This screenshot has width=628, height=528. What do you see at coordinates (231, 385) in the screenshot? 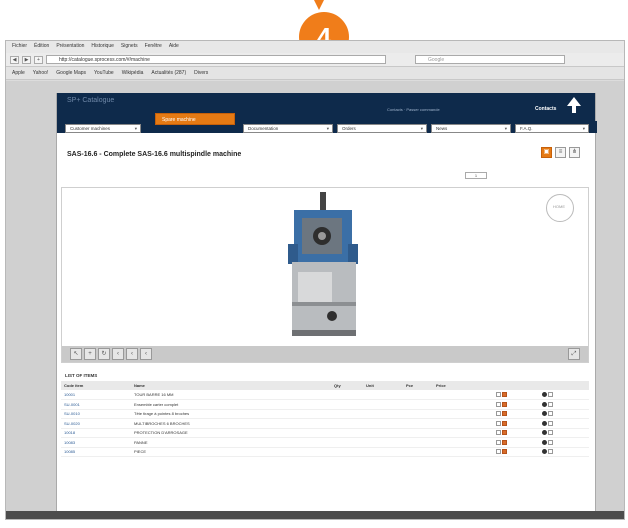
I see `col-name: Name` at bounding box center [231, 385].